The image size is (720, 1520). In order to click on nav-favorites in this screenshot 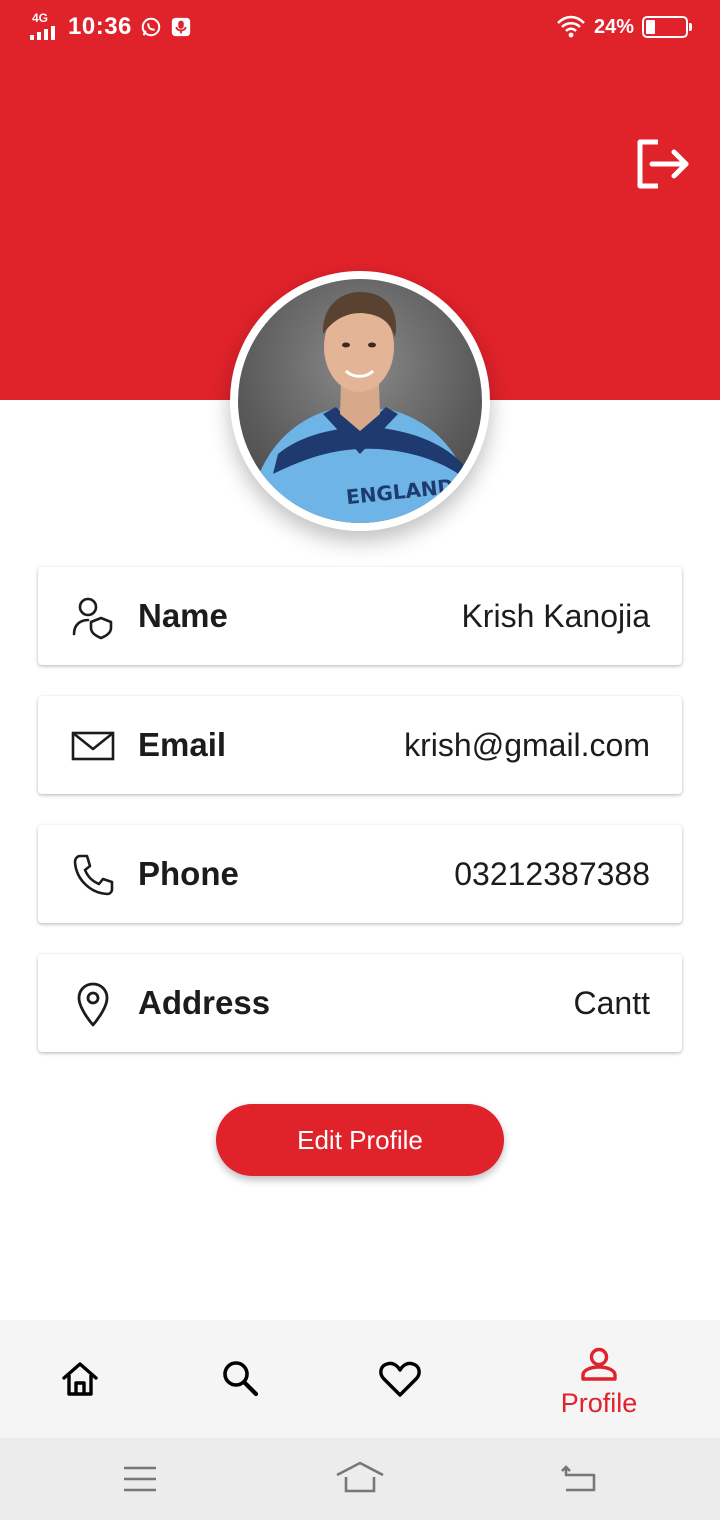, I will do `click(400, 1379)`.